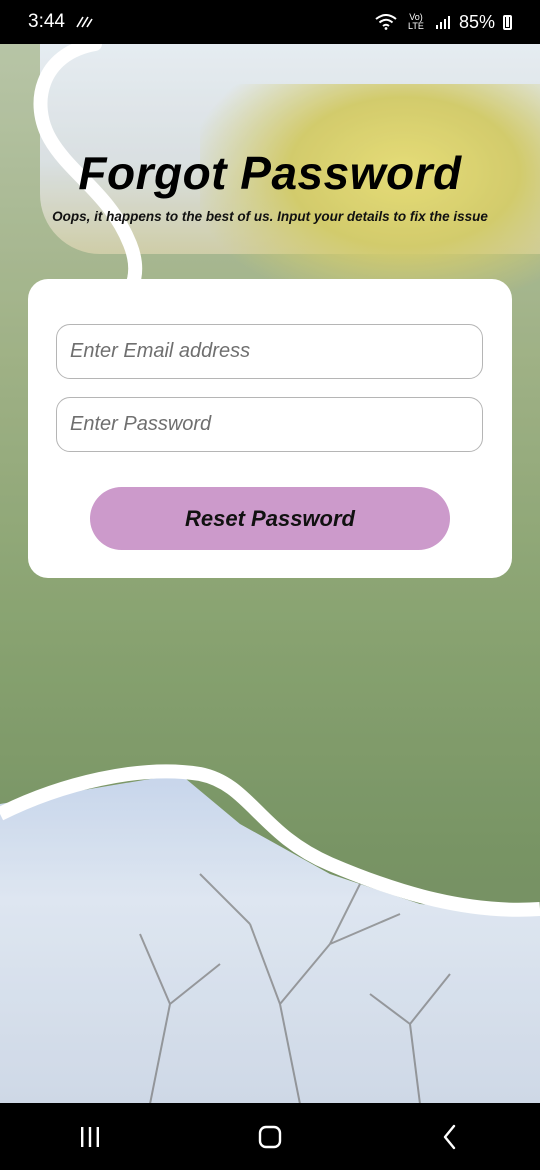 This screenshot has width=540, height=1170. I want to click on home-icon, so click(270, 1136).